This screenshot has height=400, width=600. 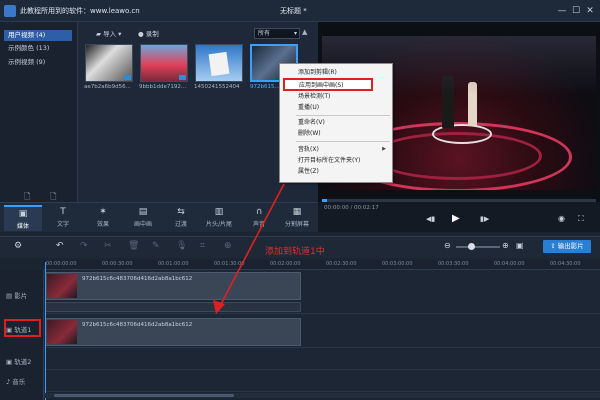 What do you see at coordinates (143, 218) in the screenshot?
I see `tab-pip: ▤ 画中画` at bounding box center [143, 218].